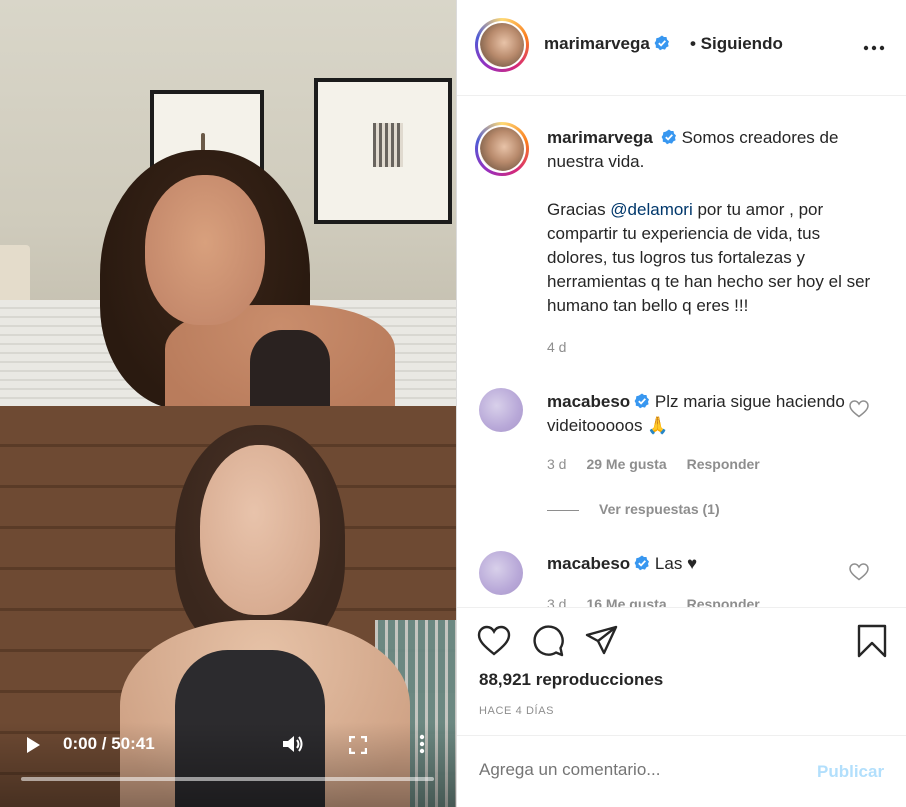  What do you see at coordinates (681, 48) in the screenshot?
I see `post-header: marimarvega • Siguiendo` at bounding box center [681, 48].